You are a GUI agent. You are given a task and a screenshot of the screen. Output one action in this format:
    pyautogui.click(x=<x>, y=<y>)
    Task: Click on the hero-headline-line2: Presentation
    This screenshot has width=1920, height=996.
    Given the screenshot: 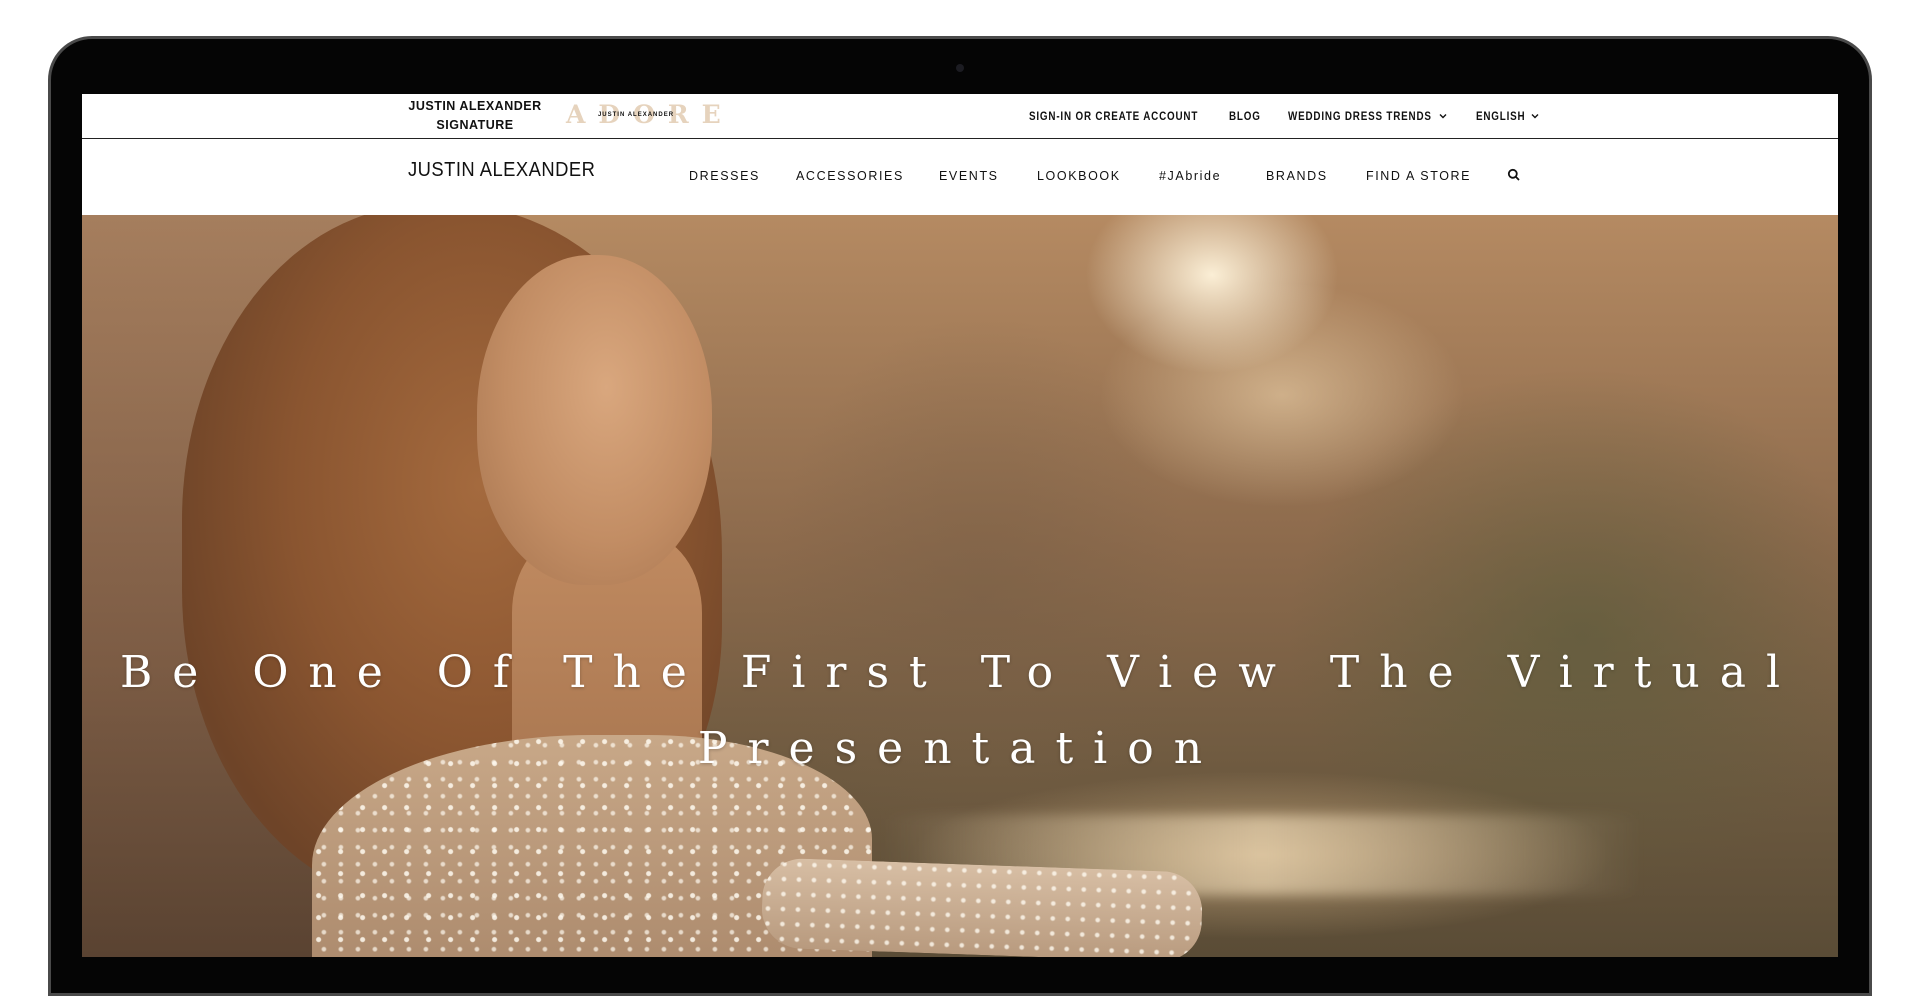 What is the action you would take?
    pyautogui.click(x=960, y=748)
    